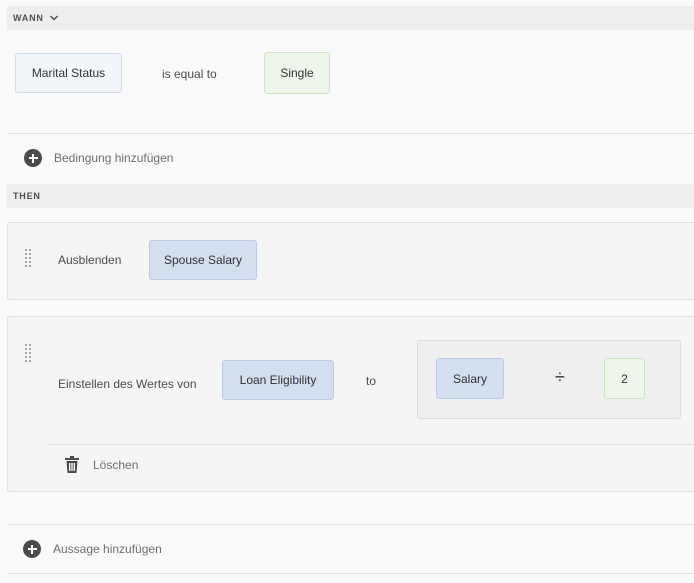  What do you see at coordinates (72, 464) in the screenshot?
I see `trash-icon` at bounding box center [72, 464].